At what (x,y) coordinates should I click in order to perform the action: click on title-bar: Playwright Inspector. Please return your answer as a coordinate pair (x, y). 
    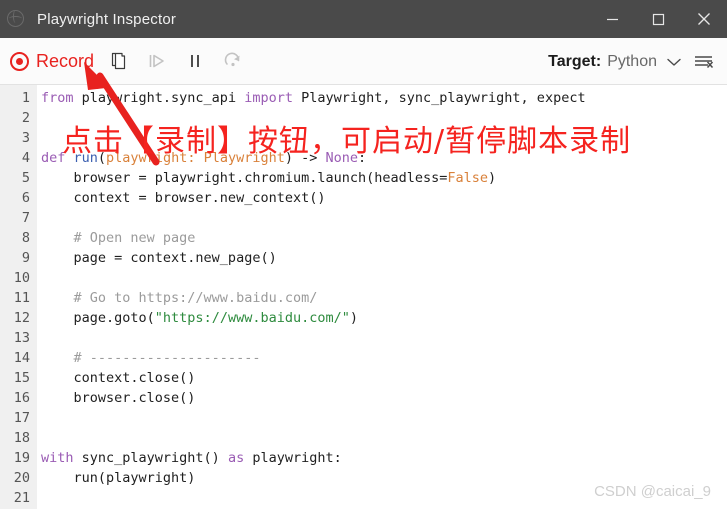
    Looking at the image, I should click on (363, 19).